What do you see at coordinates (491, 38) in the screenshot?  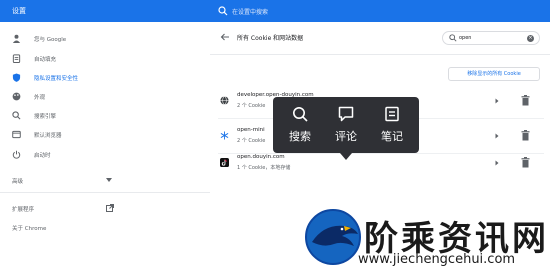 I see `cookie-search-field: open ×` at bounding box center [491, 38].